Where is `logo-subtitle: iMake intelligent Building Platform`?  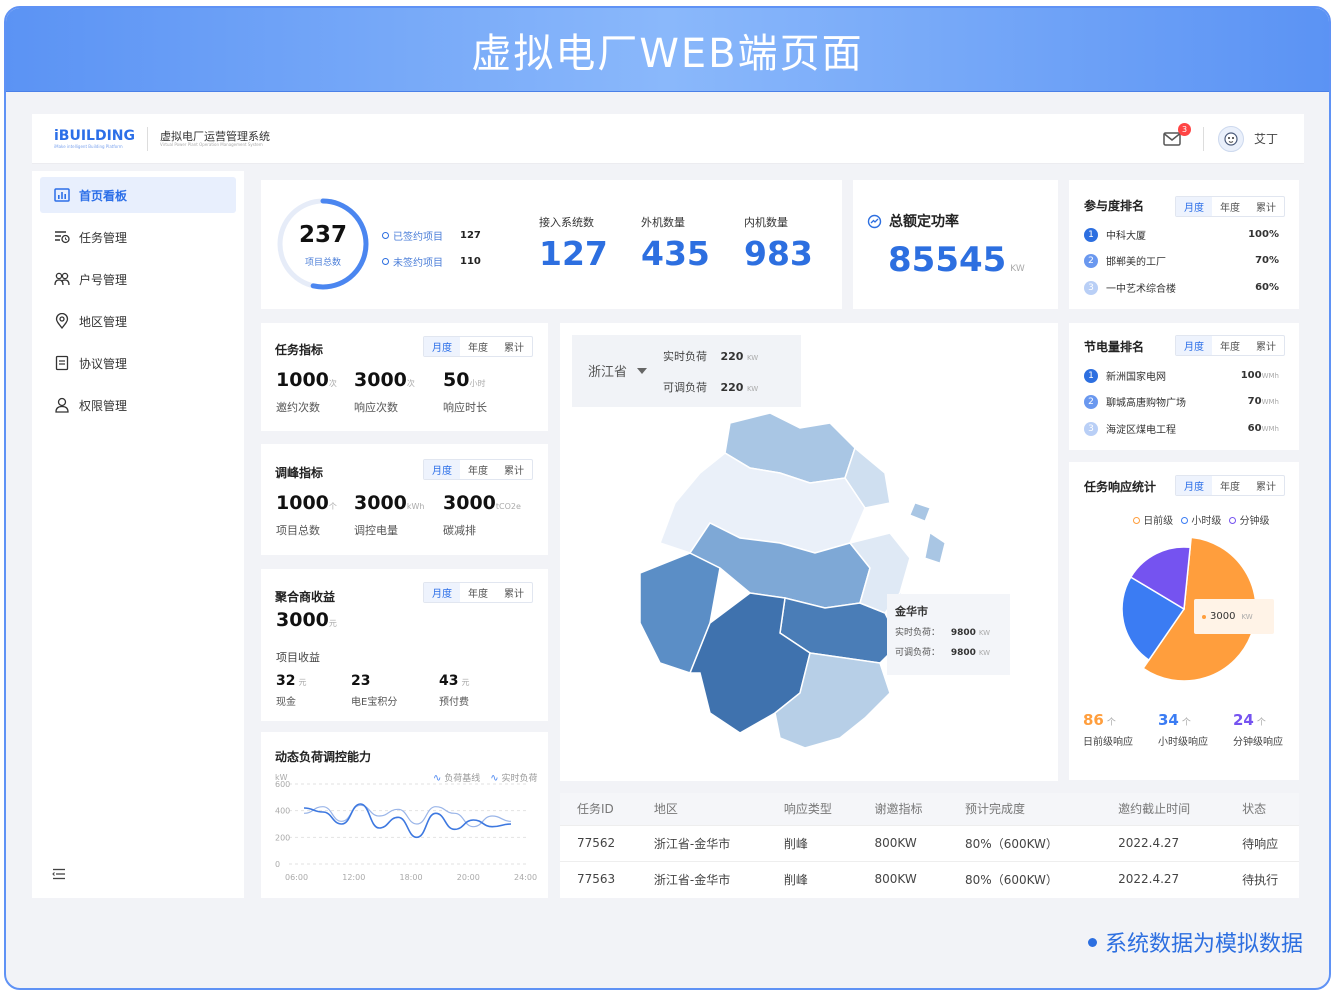 logo-subtitle: iMake intelligent Building Platform is located at coordinates (88, 146).